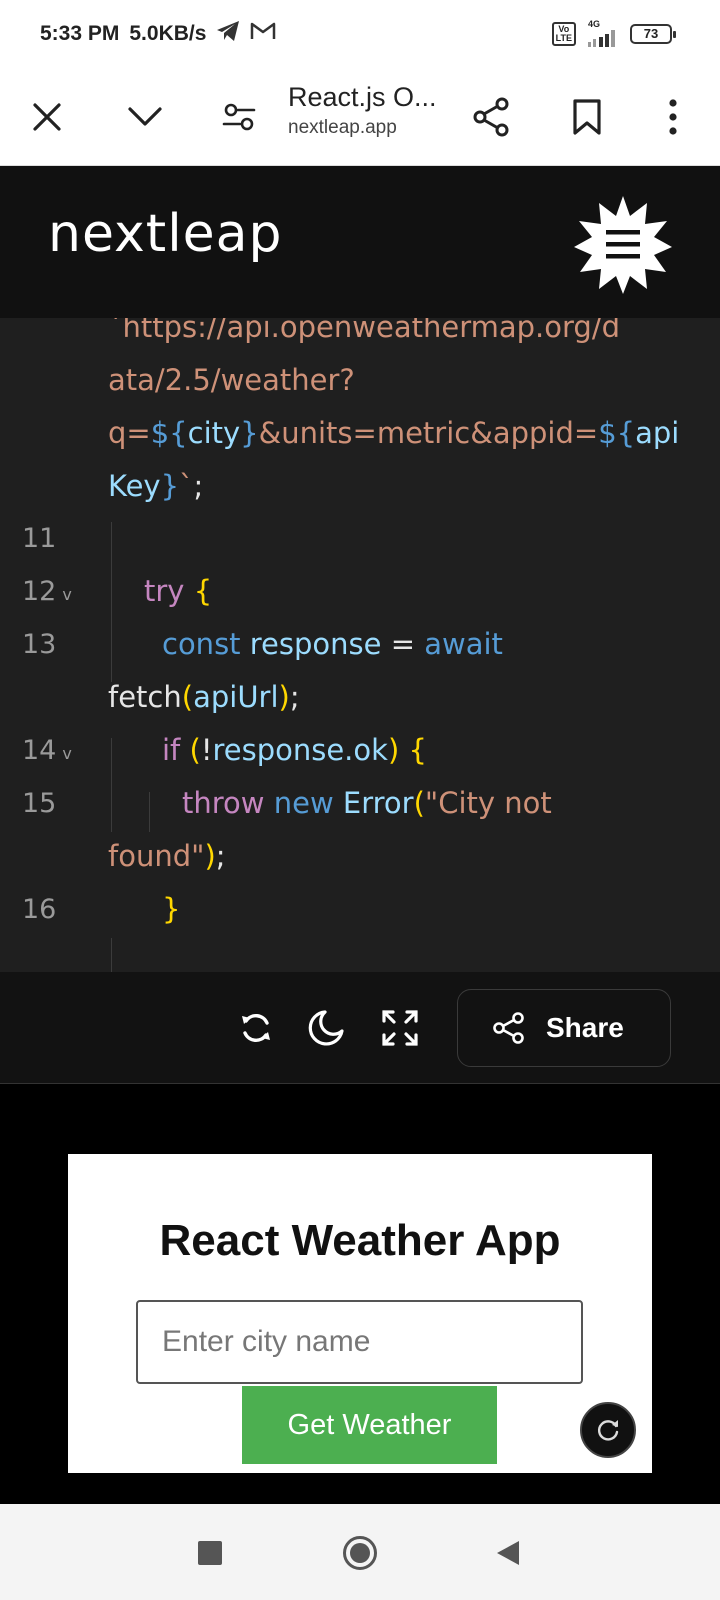 The height and width of the screenshot is (1600, 720). What do you see at coordinates (178, 591) in the screenshot?
I see `code-line: try {` at bounding box center [178, 591].